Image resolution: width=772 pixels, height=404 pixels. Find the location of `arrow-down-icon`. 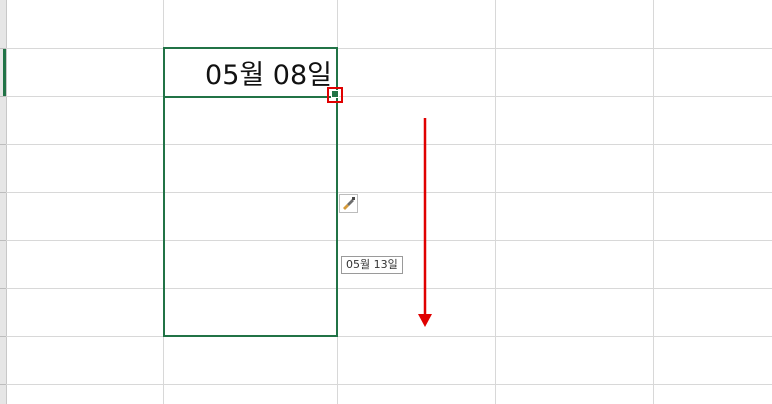

arrow-down-icon is located at coordinates (425, 222).